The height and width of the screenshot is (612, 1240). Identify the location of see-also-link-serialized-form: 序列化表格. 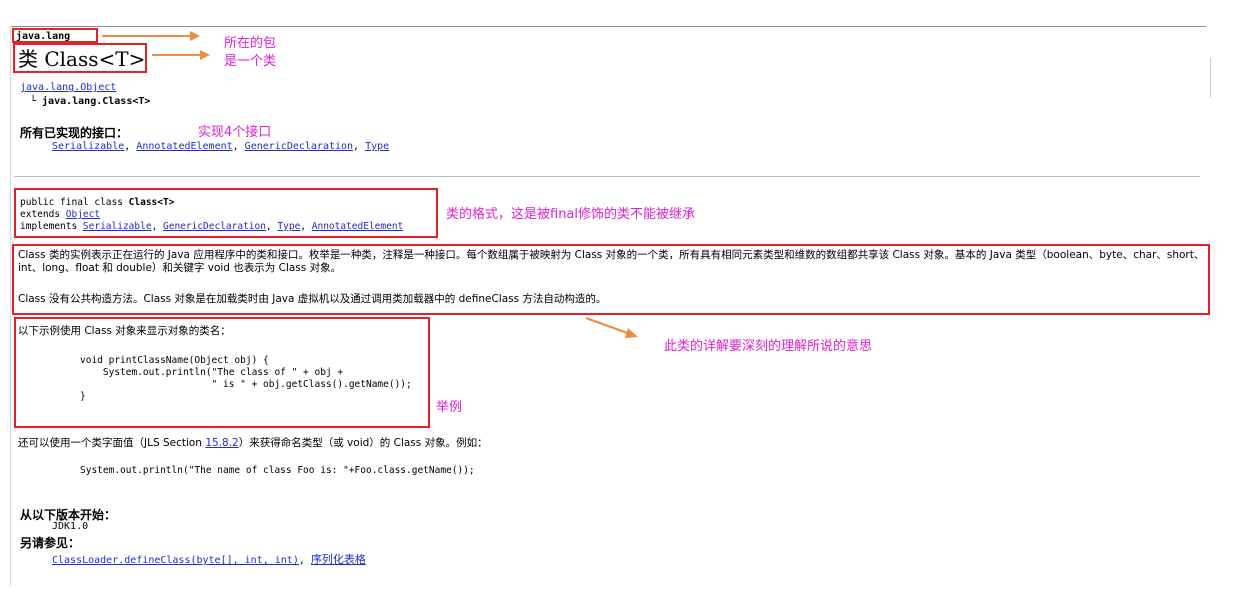
(338, 559).